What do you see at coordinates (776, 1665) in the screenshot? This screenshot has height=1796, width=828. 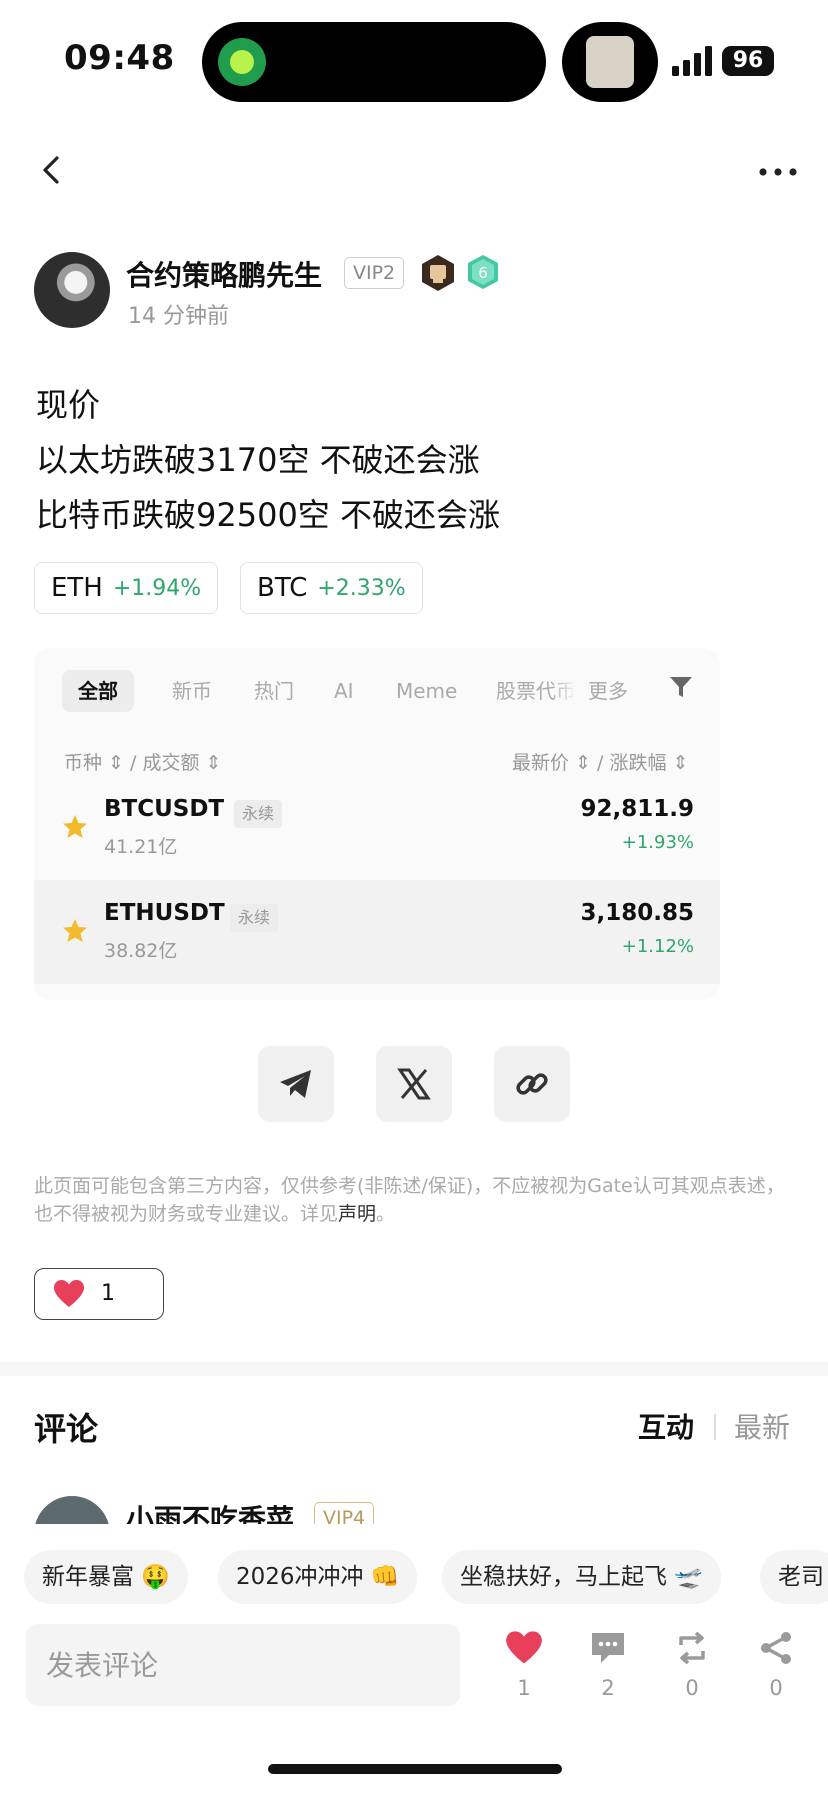 I see `share-action: 0` at bounding box center [776, 1665].